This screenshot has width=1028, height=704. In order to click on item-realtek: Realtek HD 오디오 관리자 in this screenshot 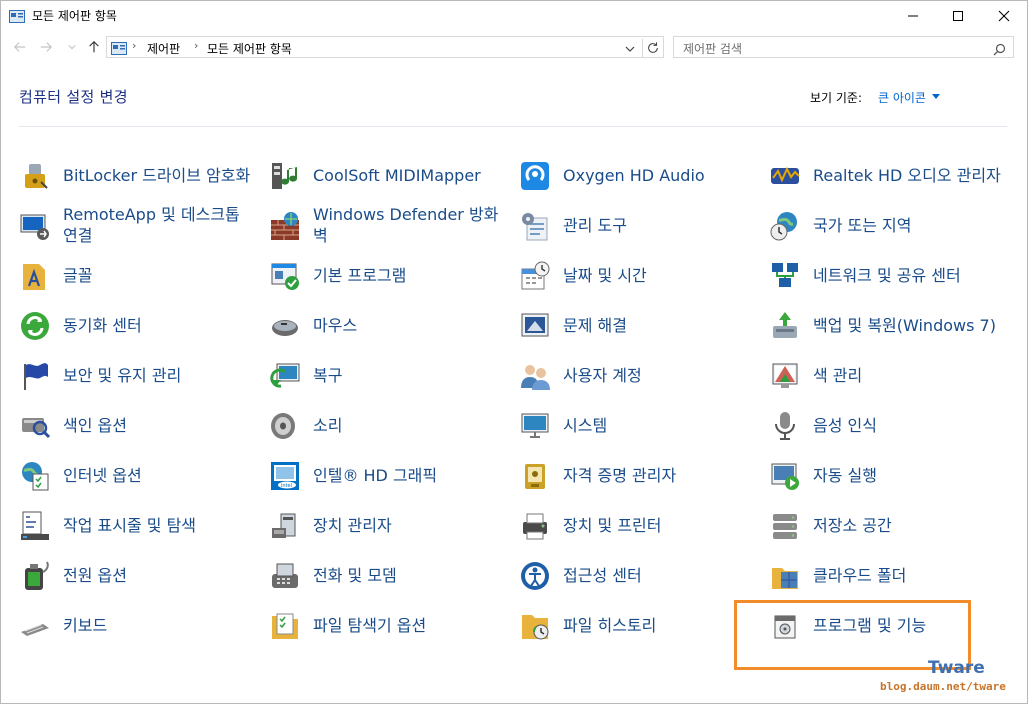, I will do `click(889, 176)`.